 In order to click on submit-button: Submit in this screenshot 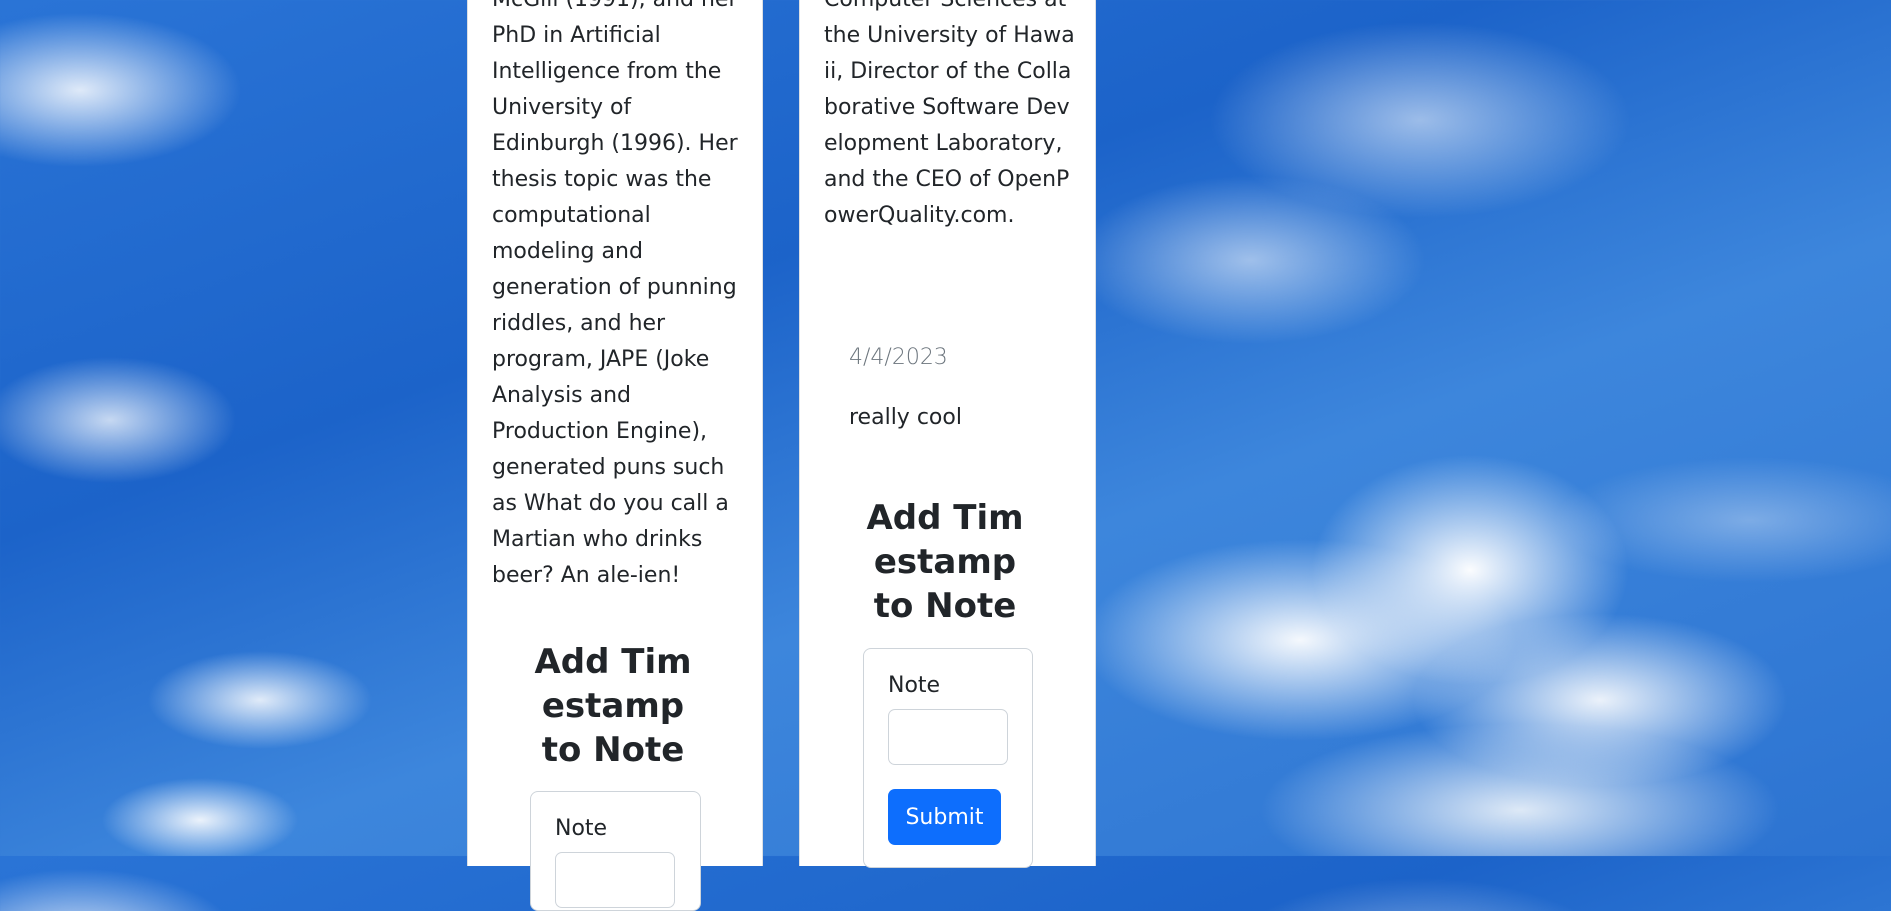, I will do `click(944, 817)`.